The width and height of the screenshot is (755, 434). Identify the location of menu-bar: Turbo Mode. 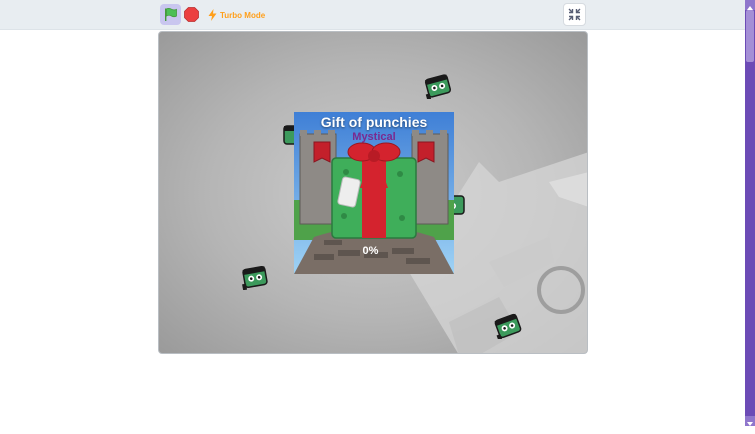
(372, 15).